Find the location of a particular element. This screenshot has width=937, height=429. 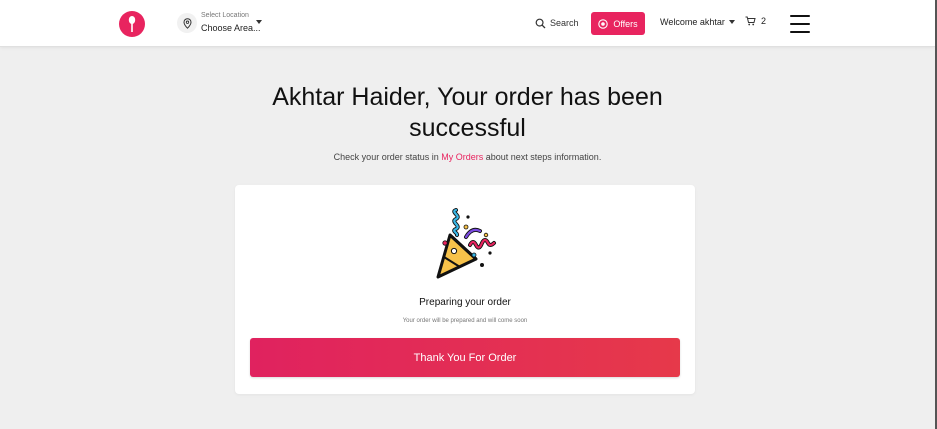

user-menu: Welcome akhtar is located at coordinates (697, 22).